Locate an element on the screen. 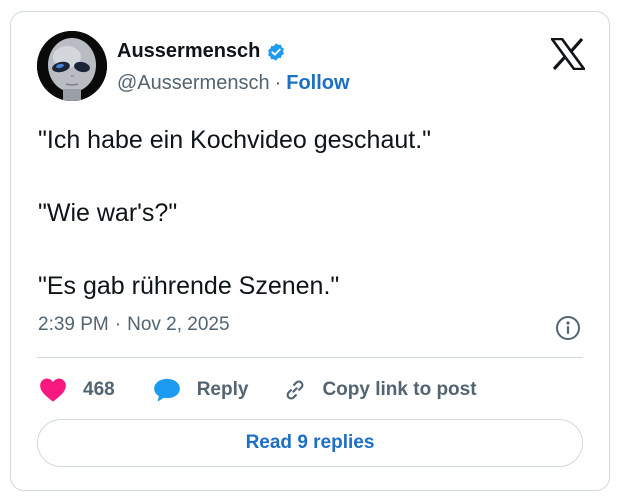 The image size is (620, 502). read-replies-label: Read 9 replies is located at coordinates (310, 442).